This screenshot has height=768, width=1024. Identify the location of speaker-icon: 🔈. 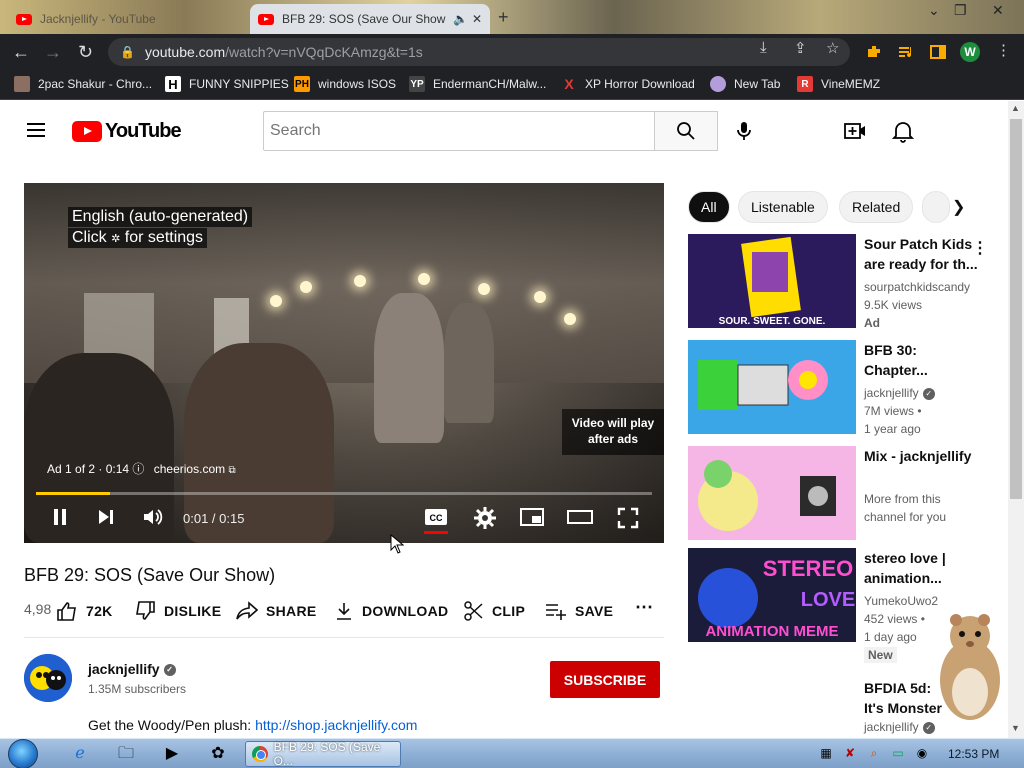
(460, 19).